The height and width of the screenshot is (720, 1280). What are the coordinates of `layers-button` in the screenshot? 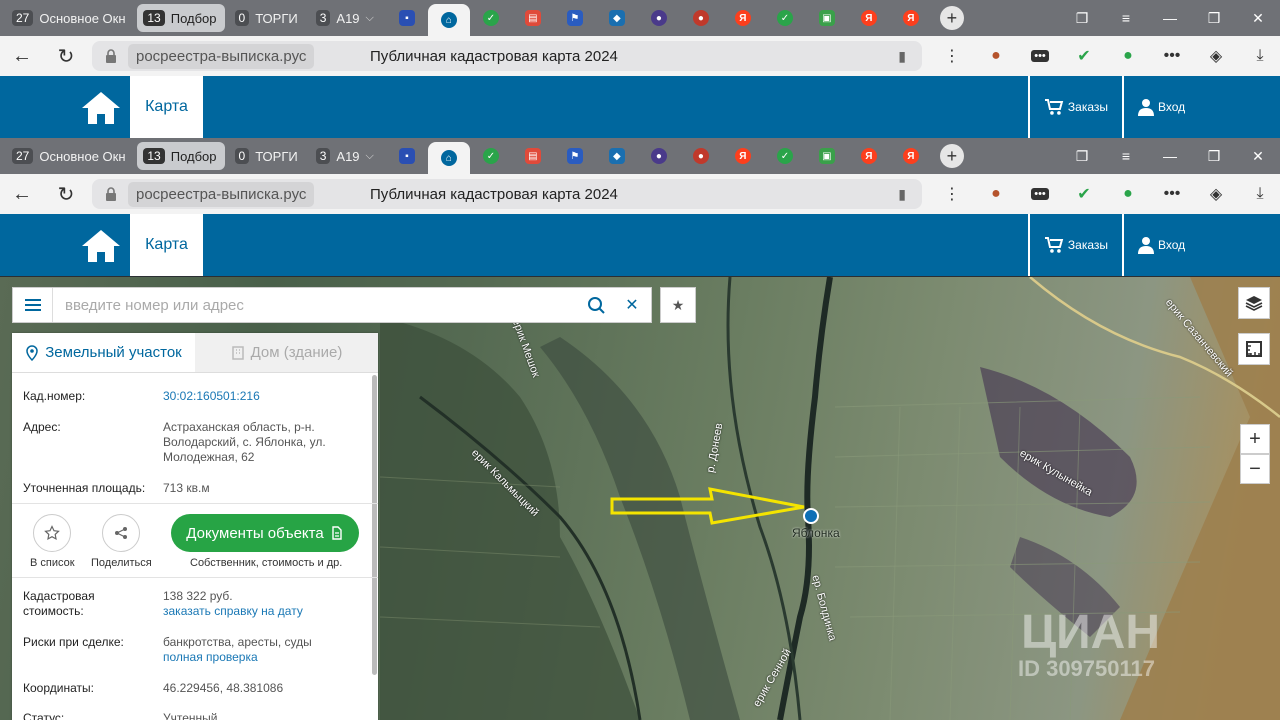 It's located at (1254, 303).